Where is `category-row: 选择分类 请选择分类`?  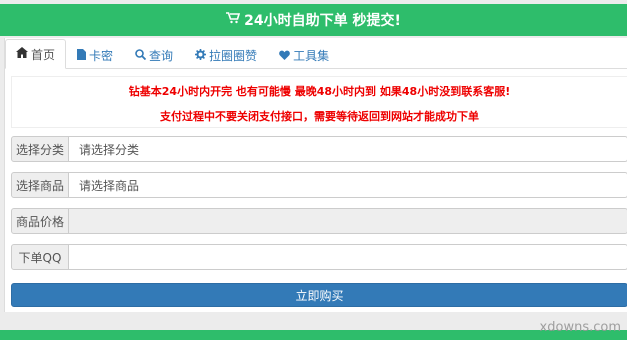 category-row: 选择分类 请选择分类 is located at coordinates (319, 149).